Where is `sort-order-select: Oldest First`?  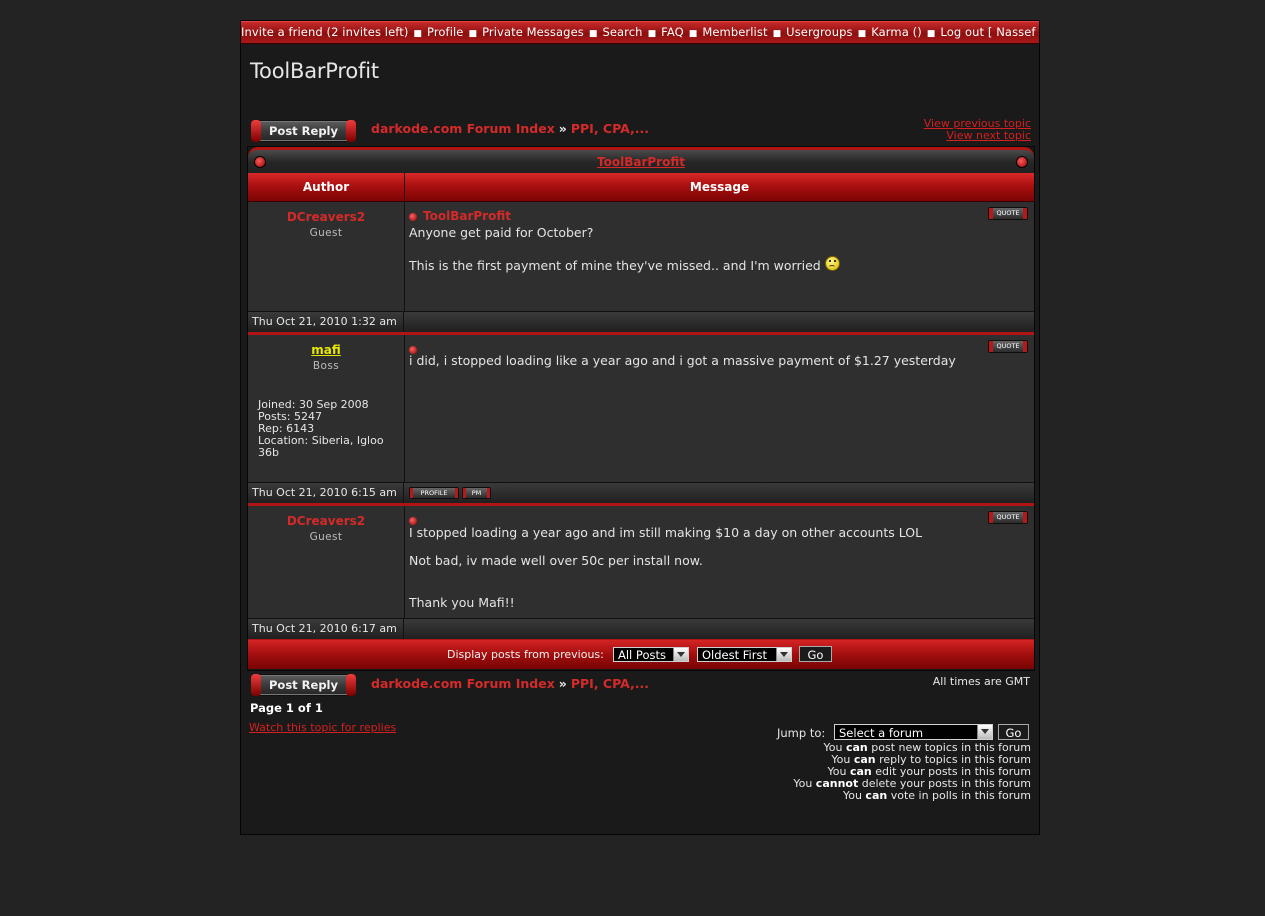
sort-order-select: Oldest First is located at coordinates (744, 654).